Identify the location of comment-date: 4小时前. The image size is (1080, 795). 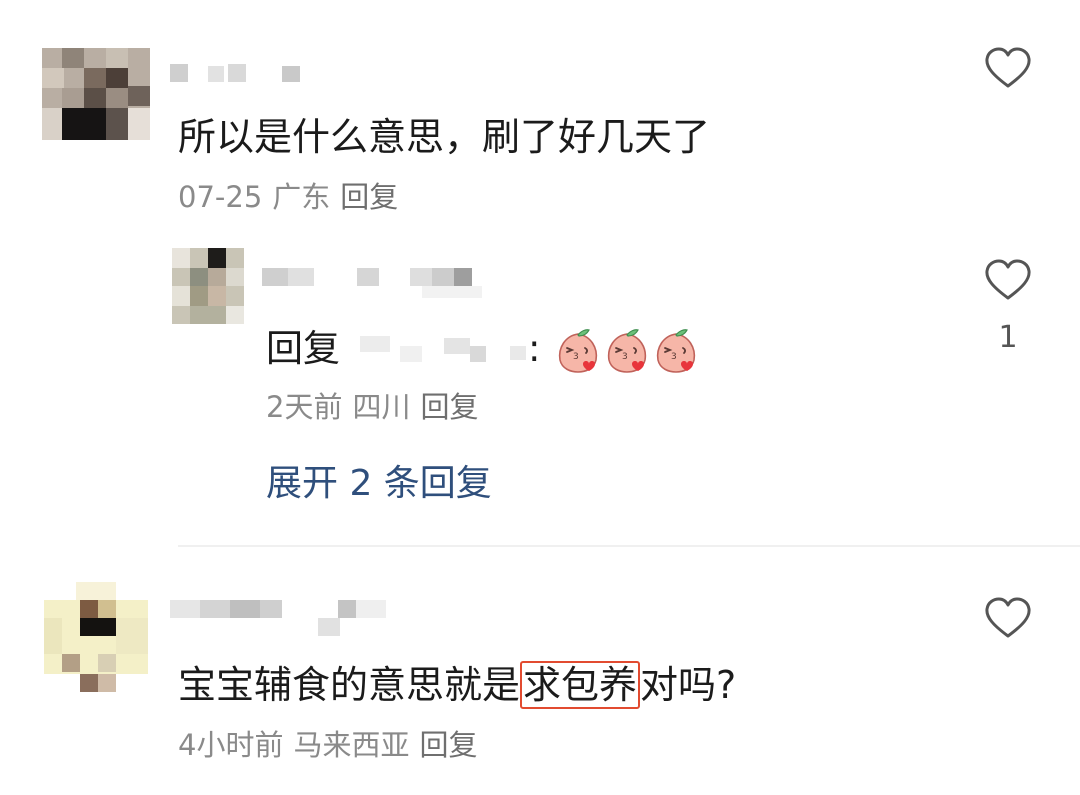
(231, 745).